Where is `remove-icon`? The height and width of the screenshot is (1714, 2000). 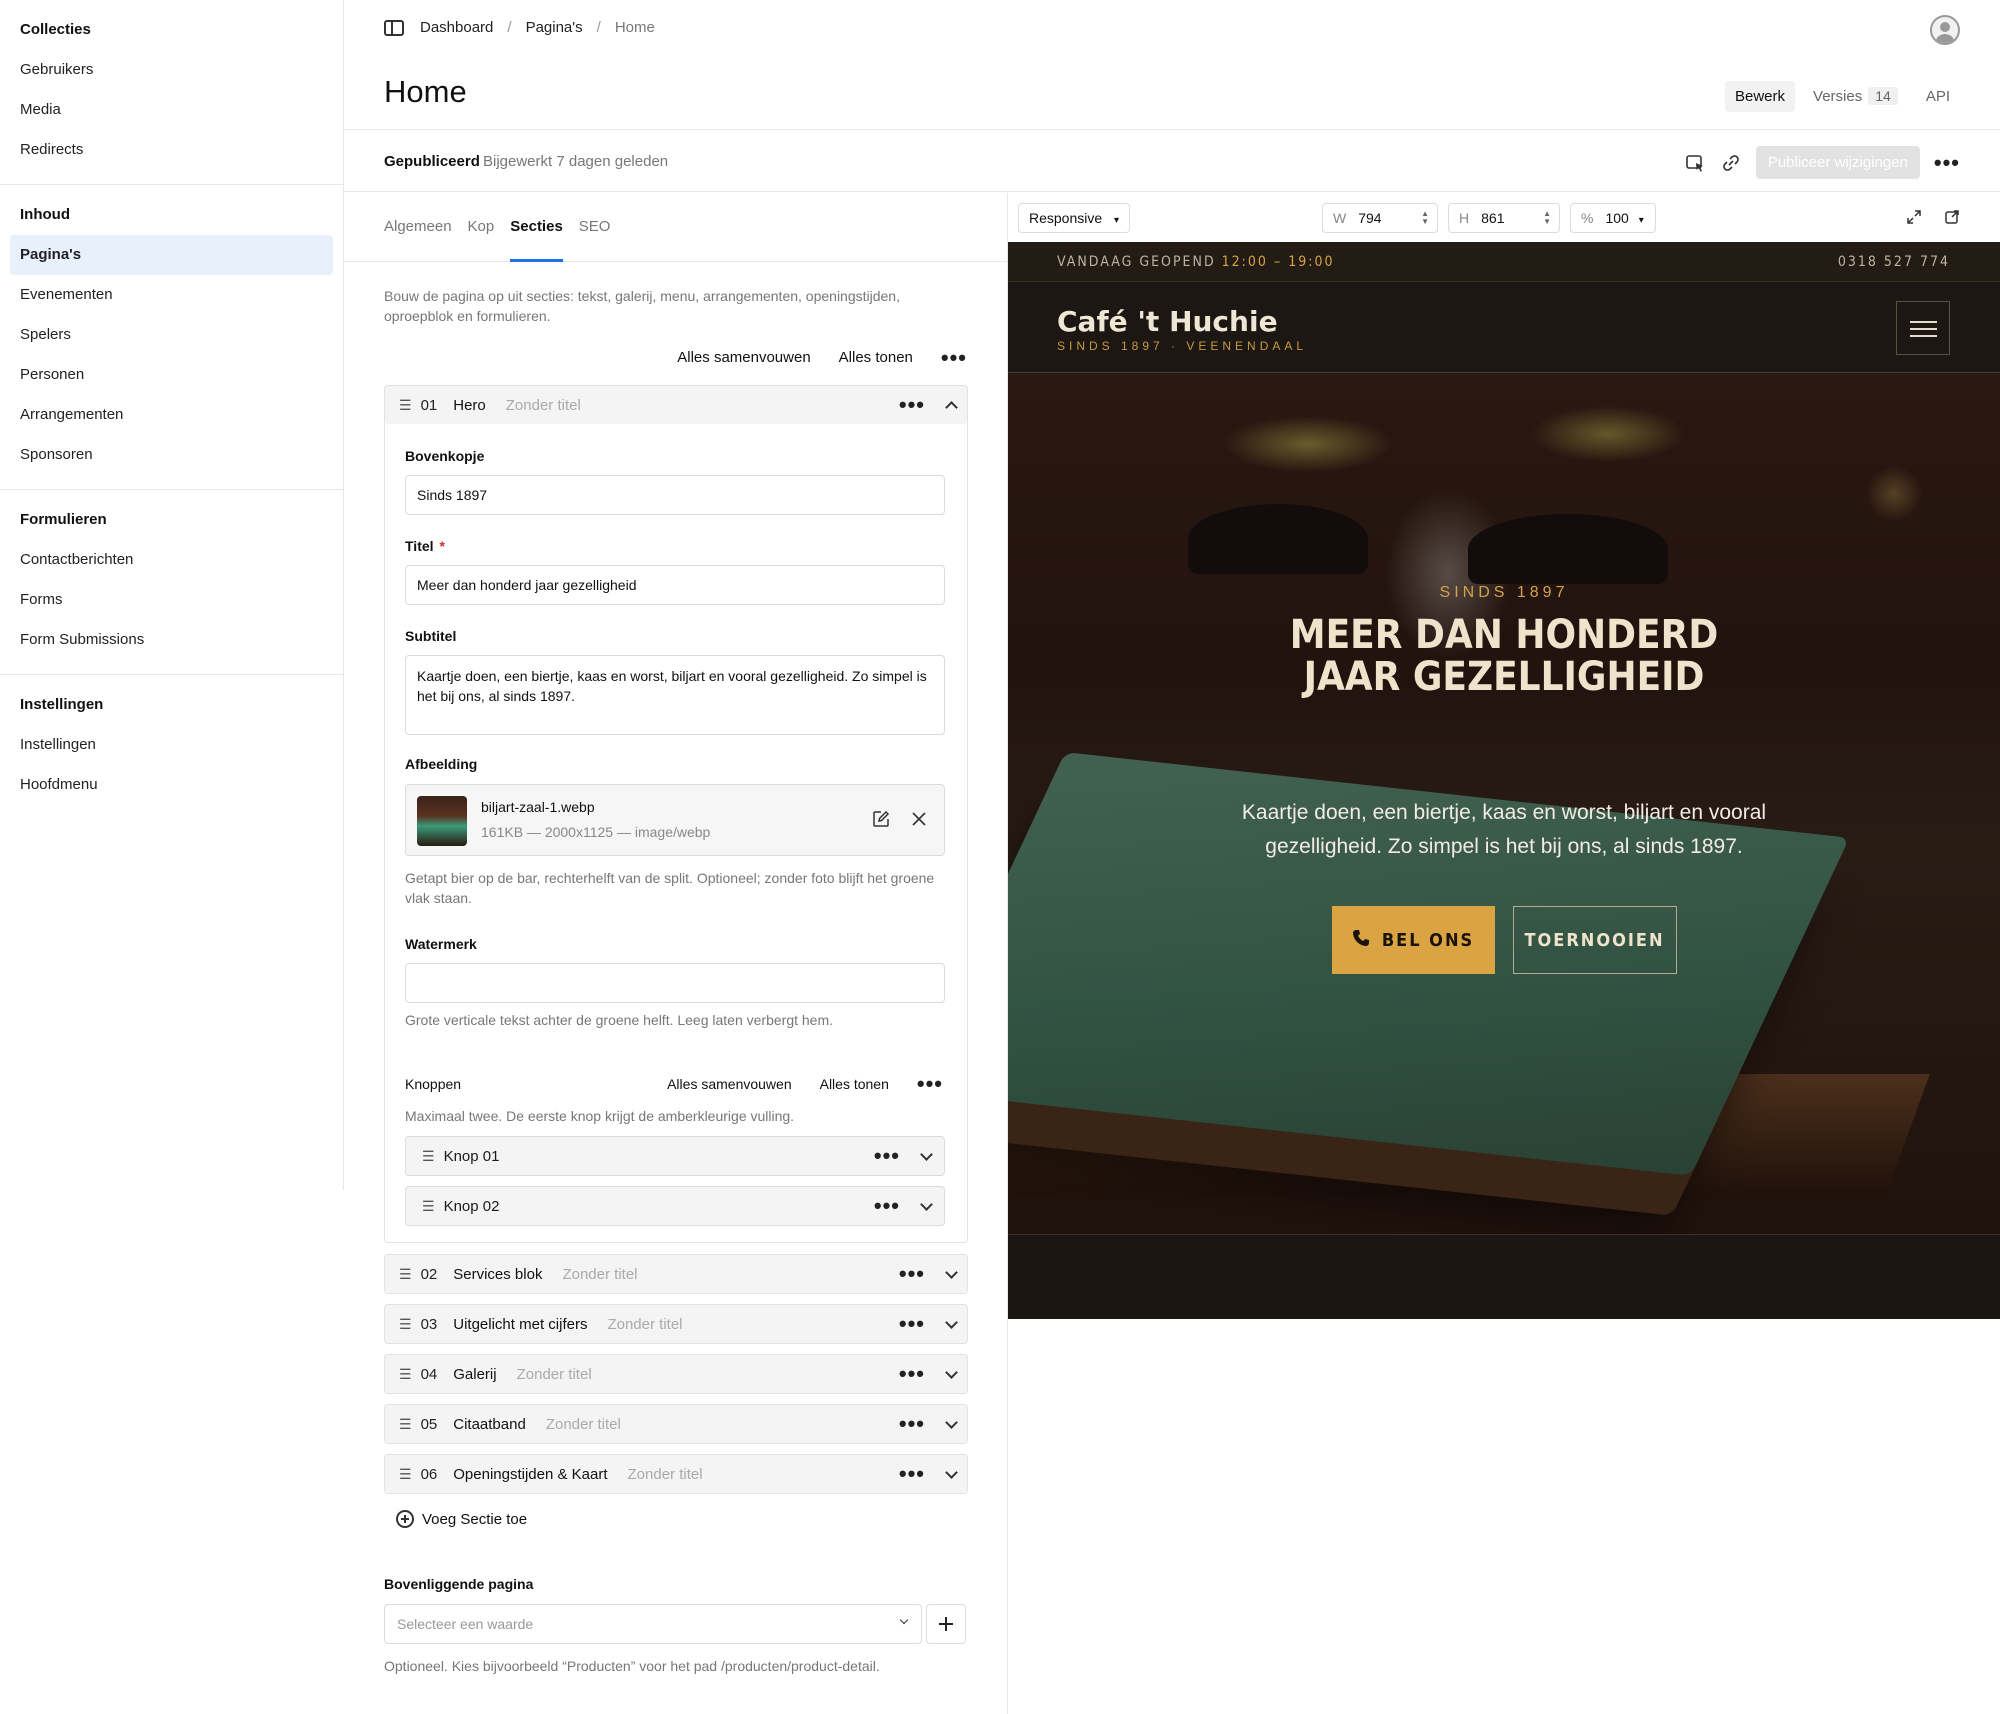 remove-icon is located at coordinates (919, 821).